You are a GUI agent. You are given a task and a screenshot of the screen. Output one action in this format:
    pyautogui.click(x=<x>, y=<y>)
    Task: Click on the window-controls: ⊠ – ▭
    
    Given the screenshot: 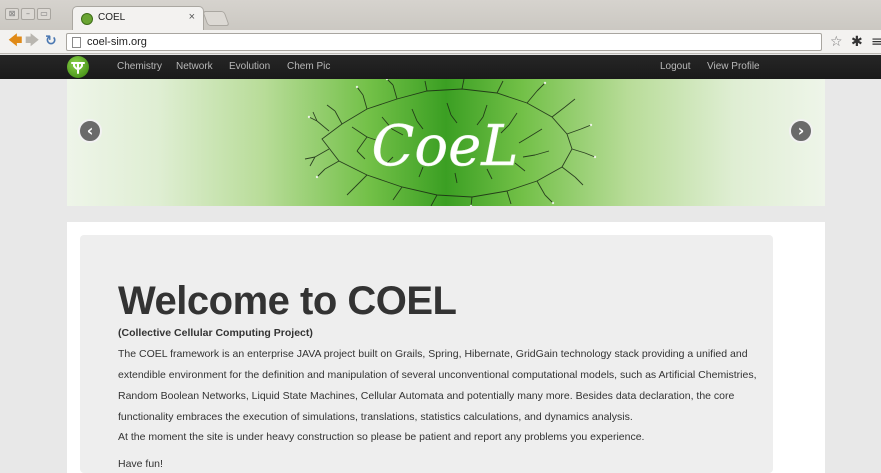 What is the action you would take?
    pyautogui.click(x=28, y=14)
    